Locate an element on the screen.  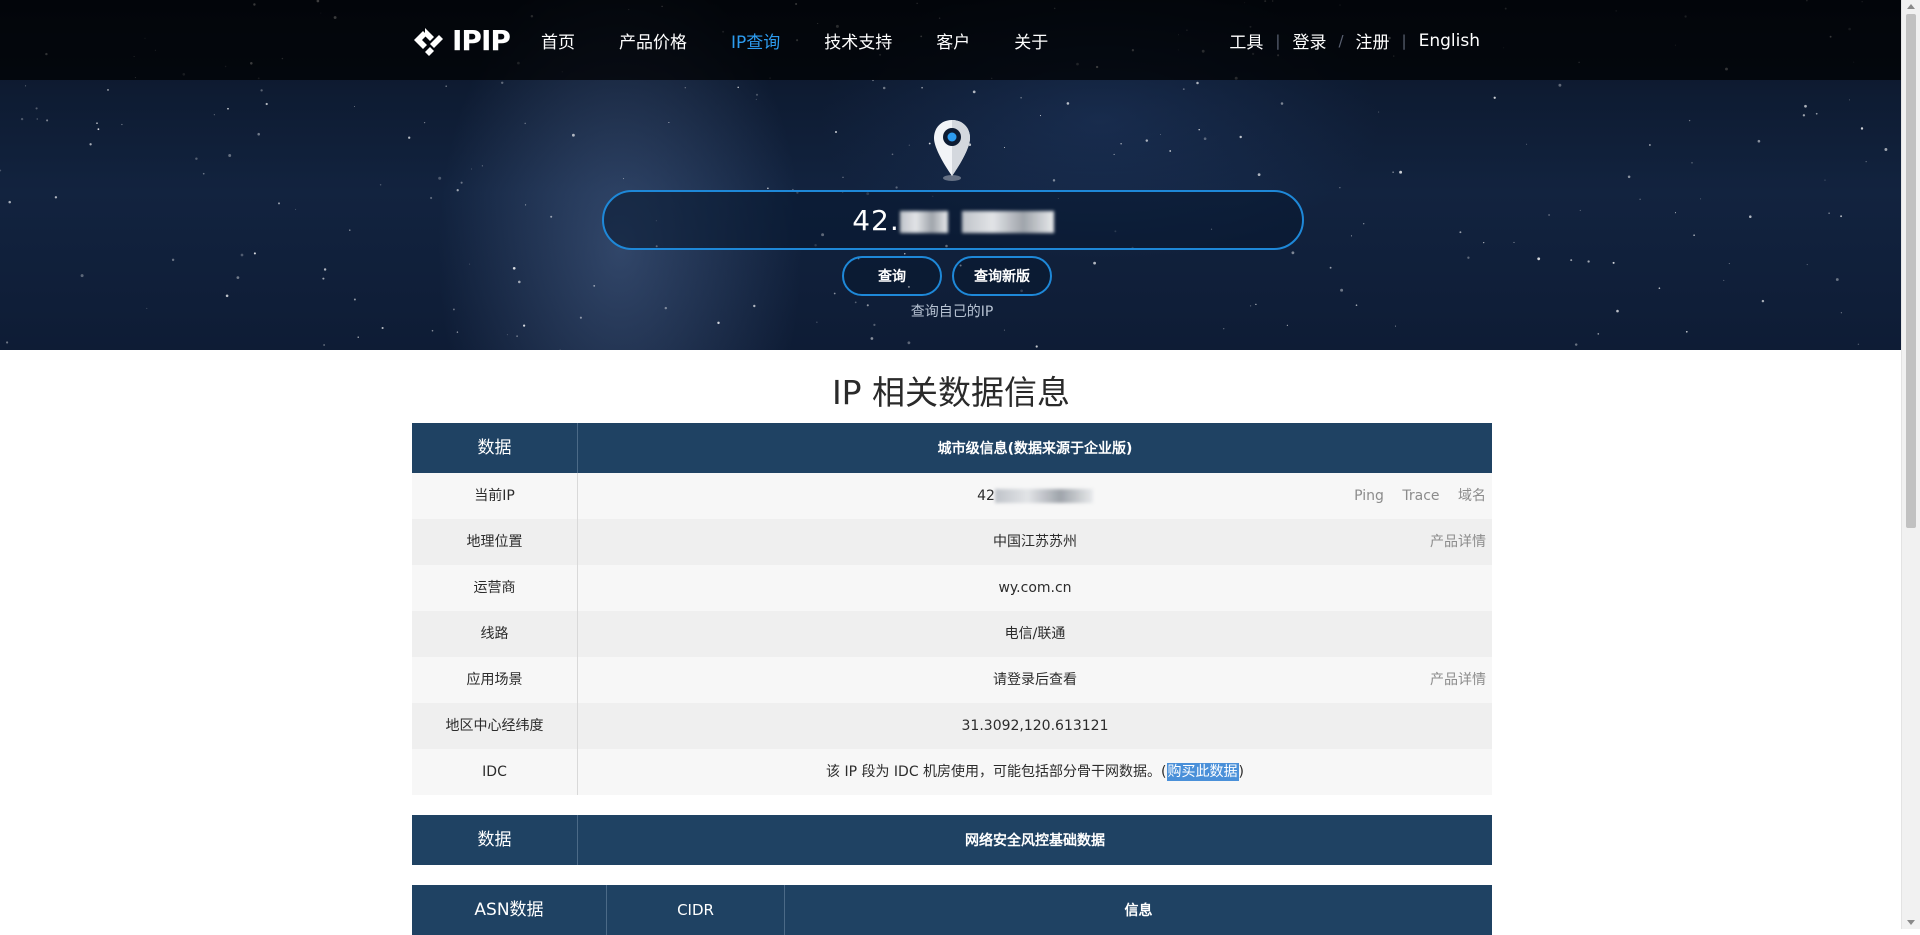
nav-register: 注册 is located at coordinates (1373, 40).